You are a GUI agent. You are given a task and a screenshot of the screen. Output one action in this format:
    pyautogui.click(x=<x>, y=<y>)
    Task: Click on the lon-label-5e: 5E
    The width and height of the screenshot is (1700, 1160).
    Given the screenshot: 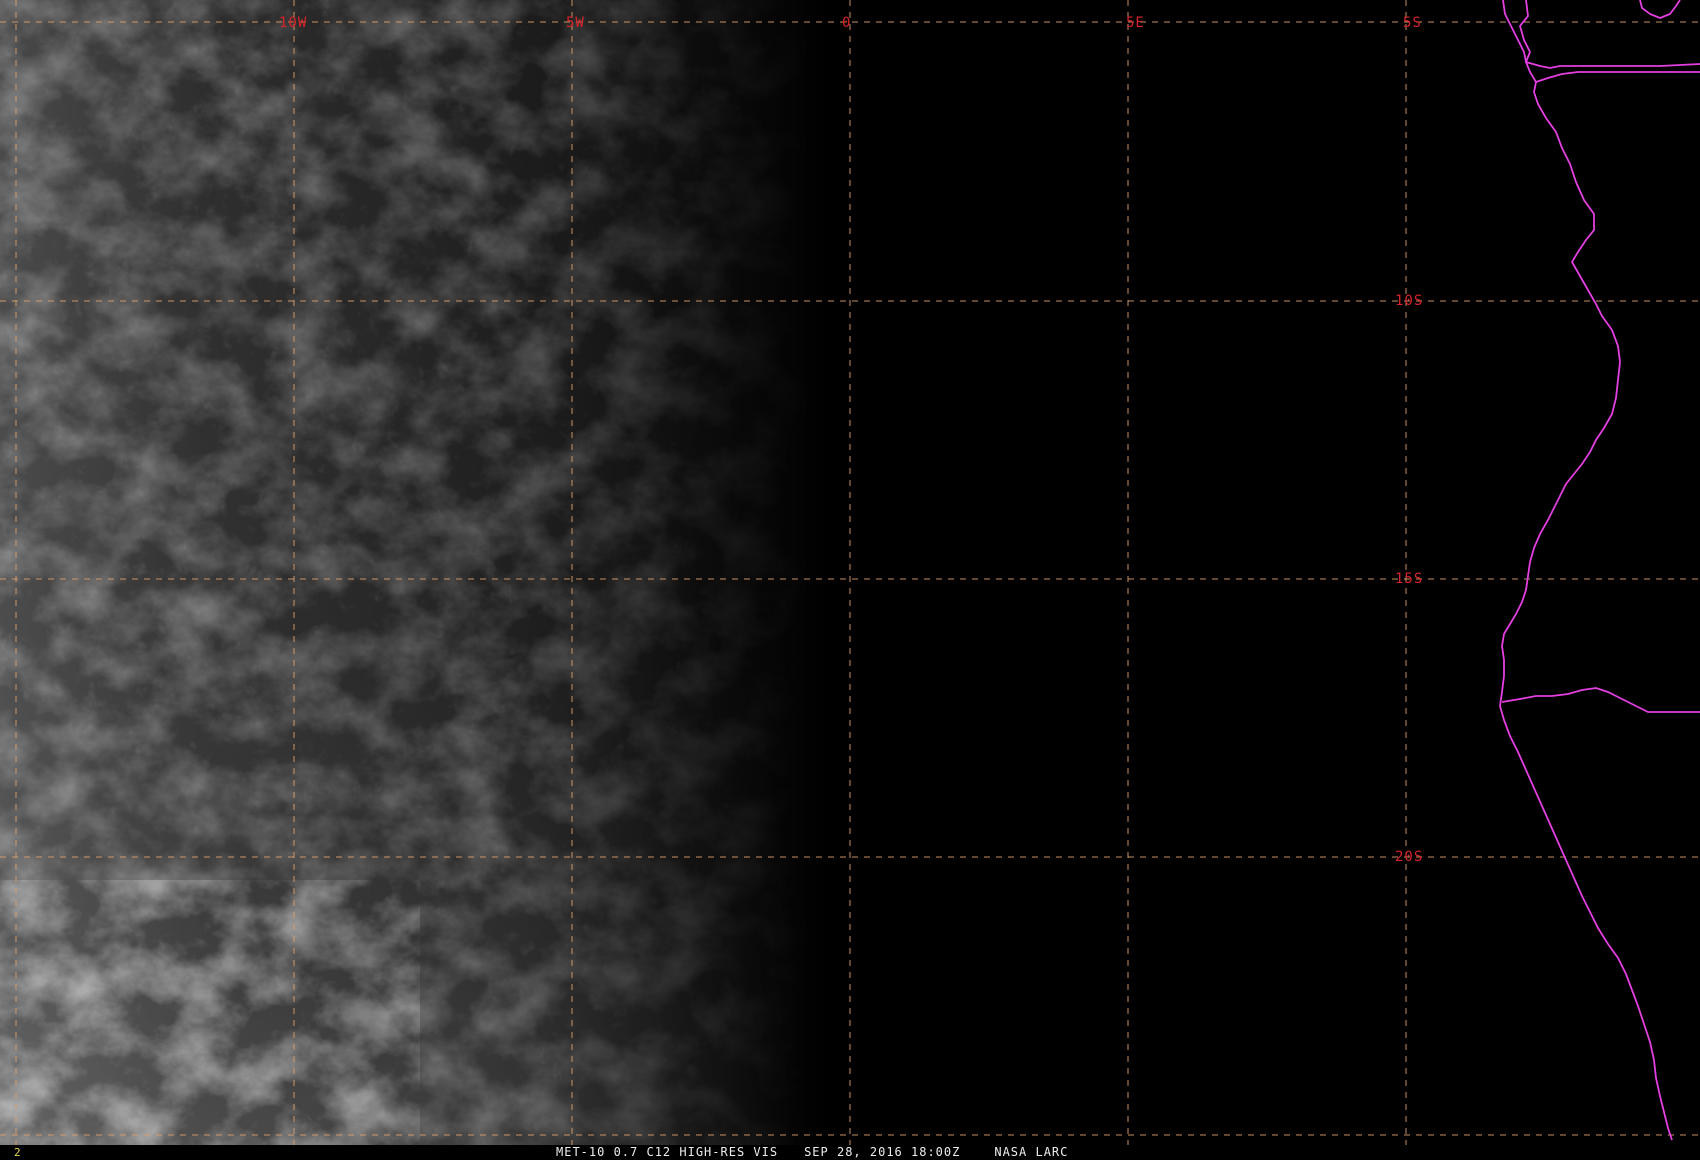 What is the action you would take?
    pyautogui.click(x=1135, y=23)
    